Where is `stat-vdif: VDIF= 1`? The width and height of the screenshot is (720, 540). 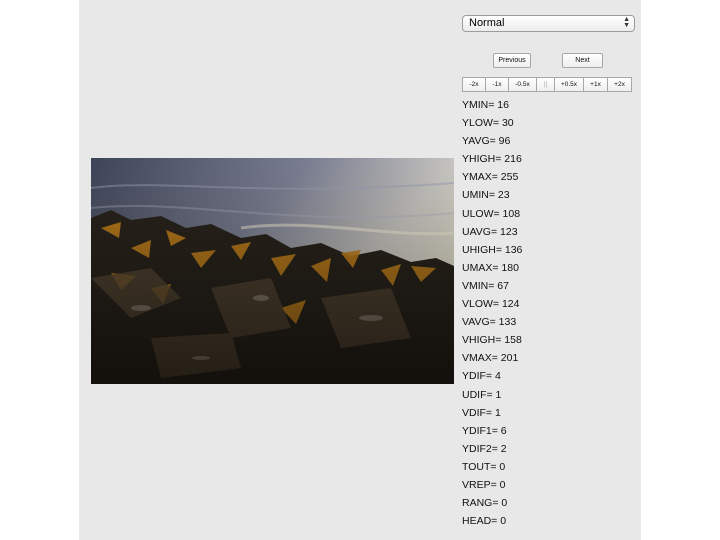
stat-vdif: VDIF= 1 is located at coordinates (481, 412).